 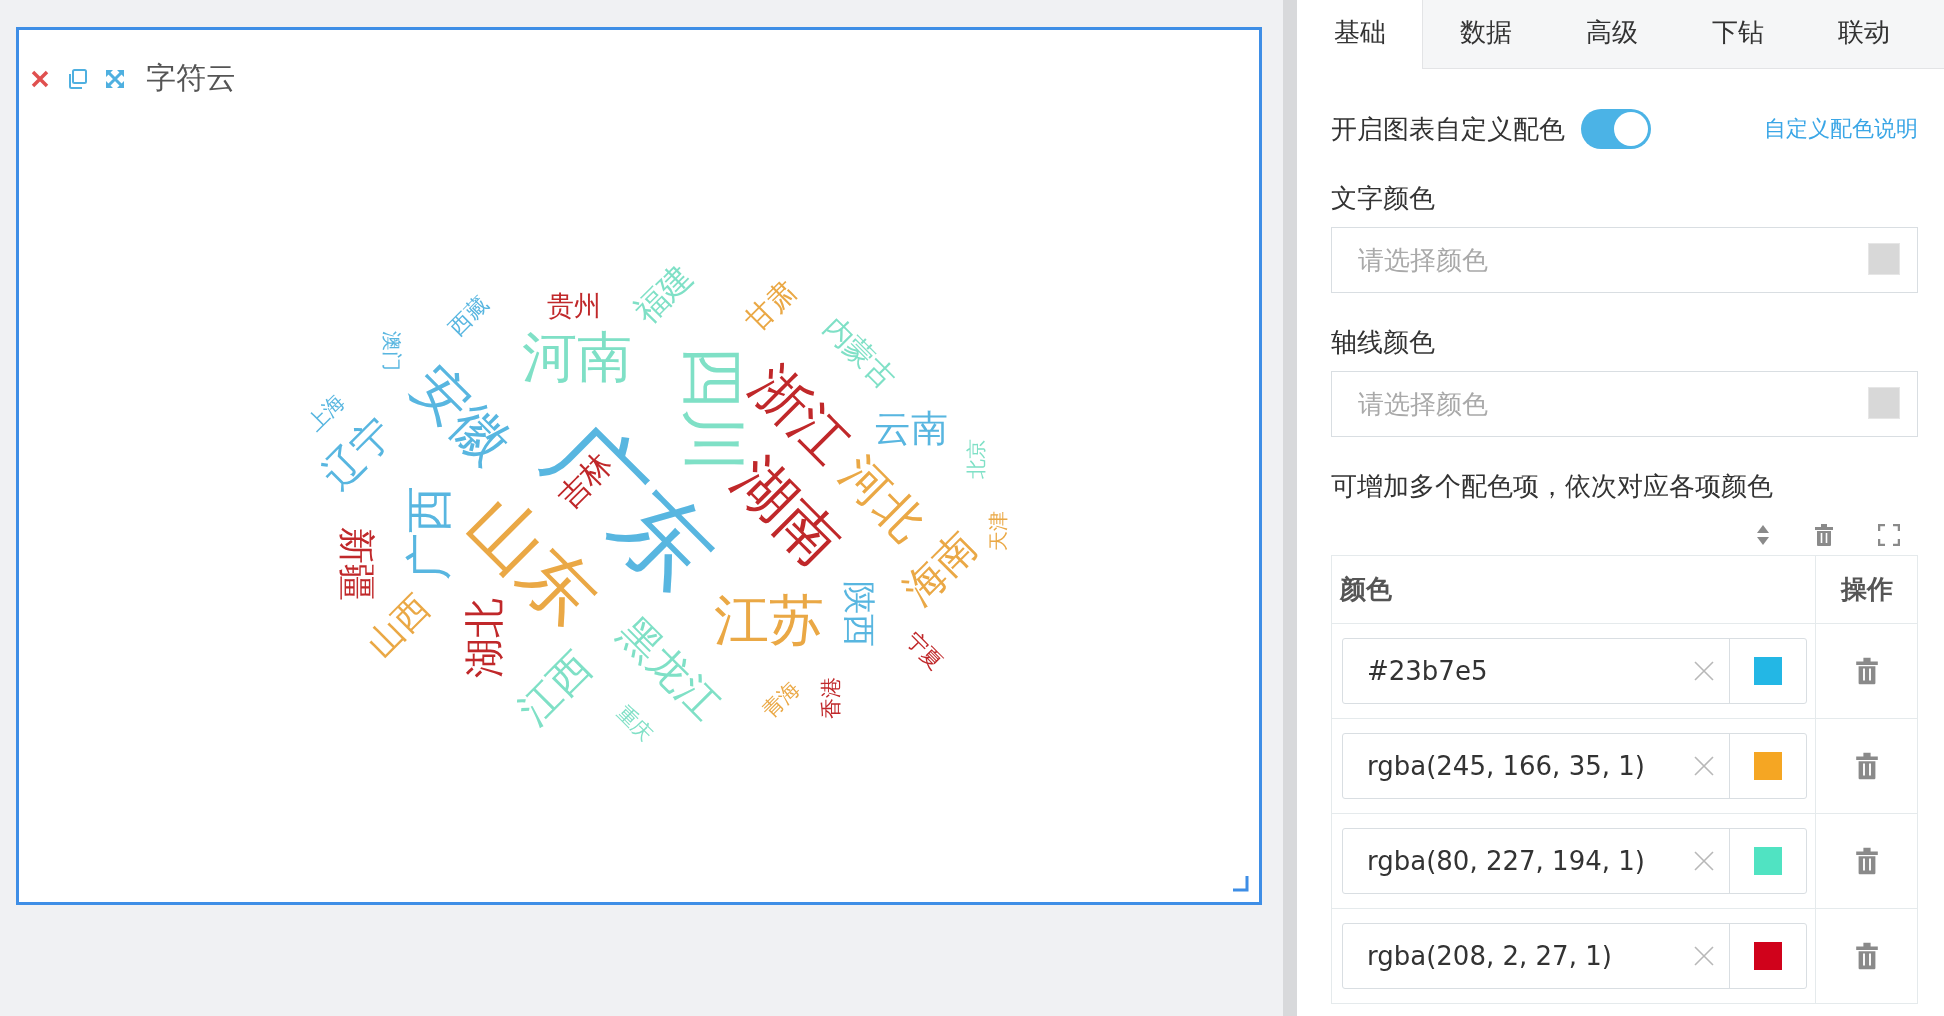 What do you see at coordinates (555, 688) in the screenshot?
I see `cloud-word: 江西` at bounding box center [555, 688].